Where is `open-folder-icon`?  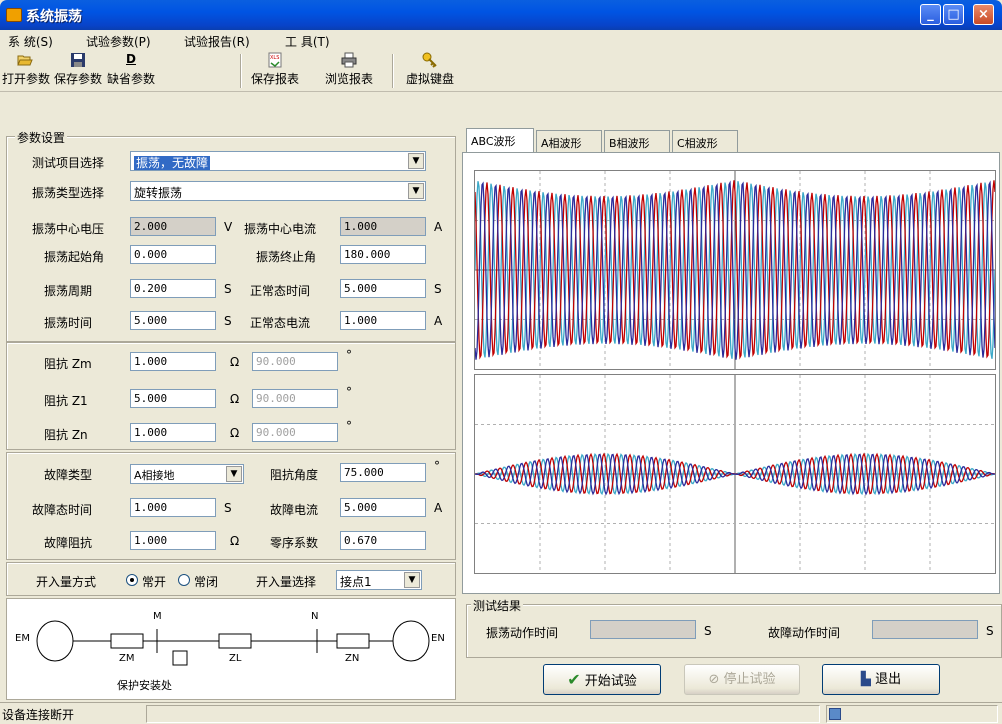
open-folder-icon is located at coordinates (25, 60).